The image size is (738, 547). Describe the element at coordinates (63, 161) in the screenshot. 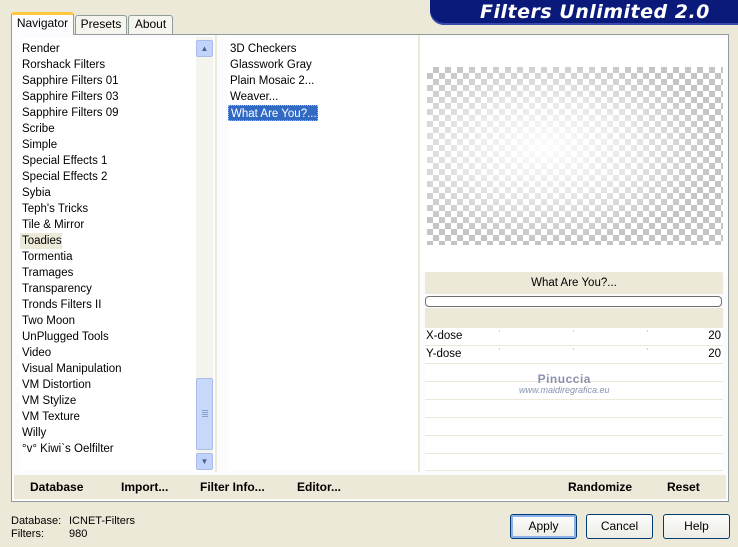

I see `category-item: Special Effects 1` at that location.